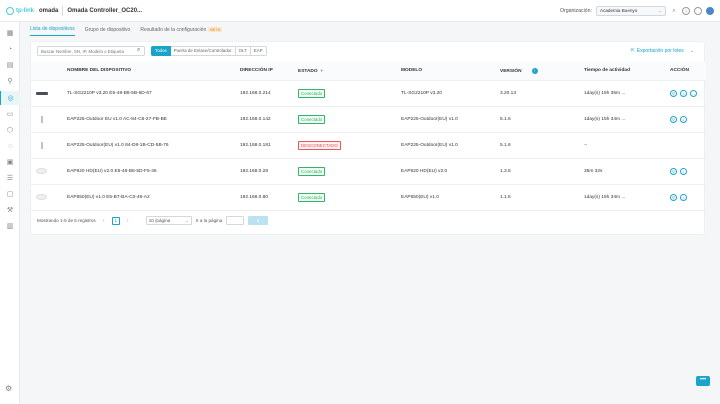  What do you see at coordinates (322, 70) in the screenshot?
I see `filter-icon: ▼` at bounding box center [322, 70].